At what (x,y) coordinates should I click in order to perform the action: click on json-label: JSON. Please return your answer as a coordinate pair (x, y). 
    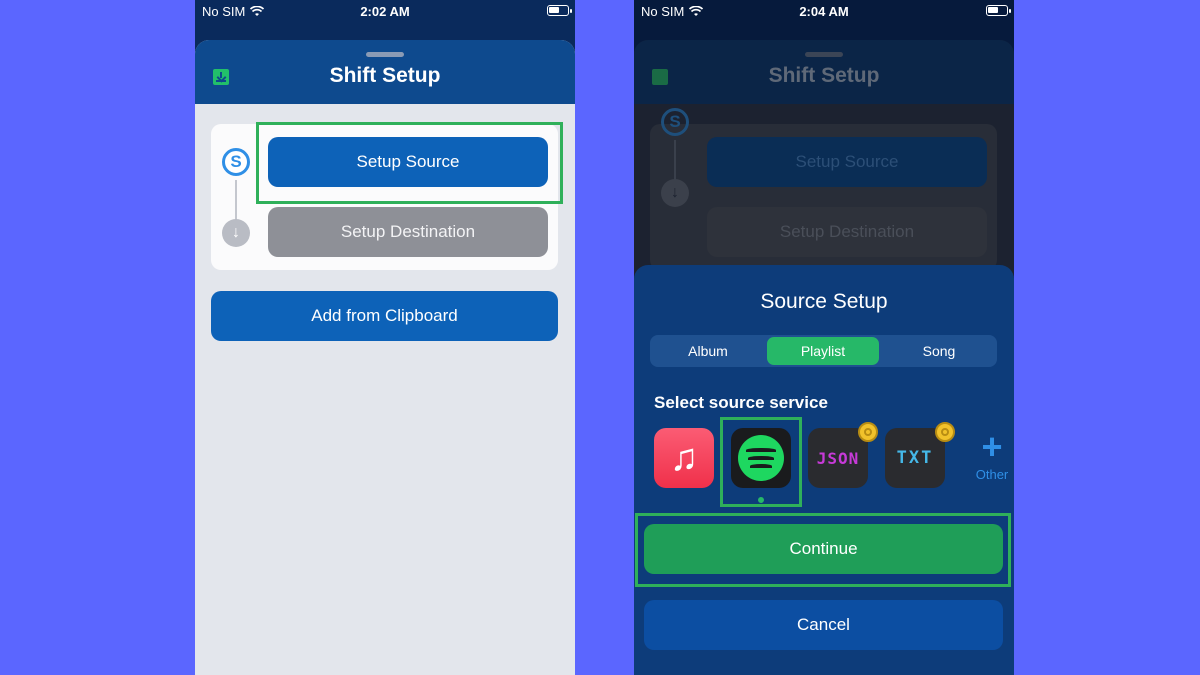
    Looking at the image, I should click on (838, 458).